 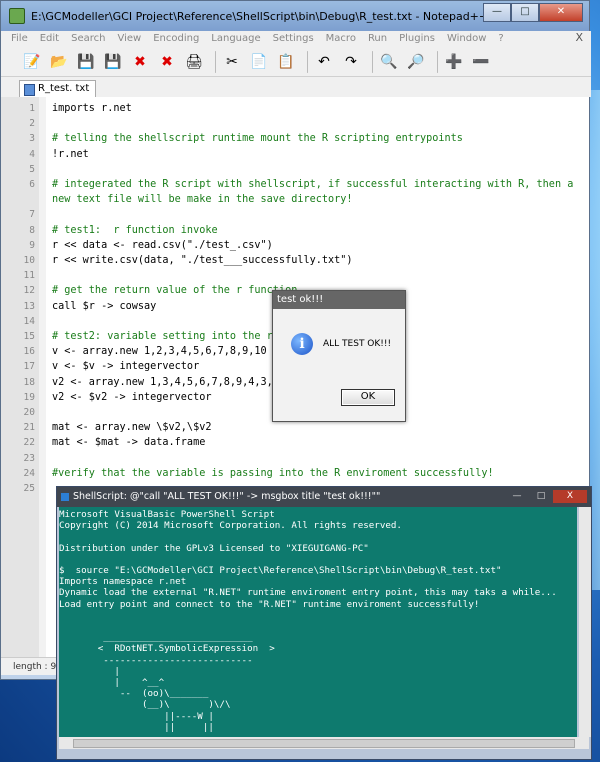 I want to click on menu-close-doc-button: X, so click(x=579, y=37).